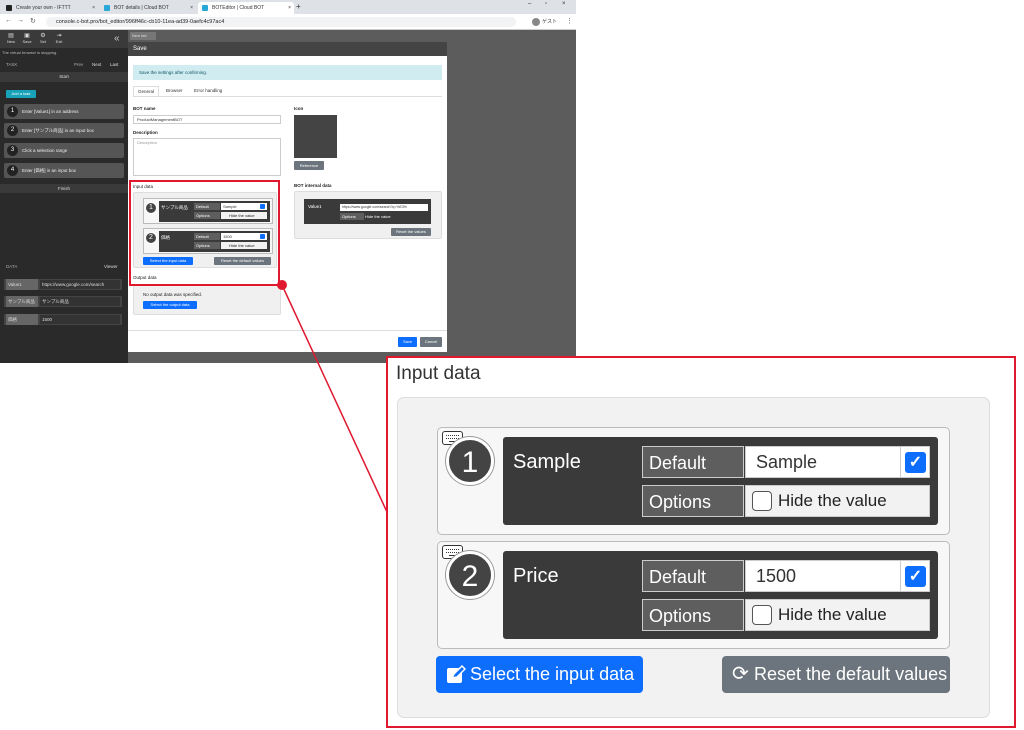  Describe the element at coordinates (282, 285) in the screenshot. I see `callout-dot` at that location.